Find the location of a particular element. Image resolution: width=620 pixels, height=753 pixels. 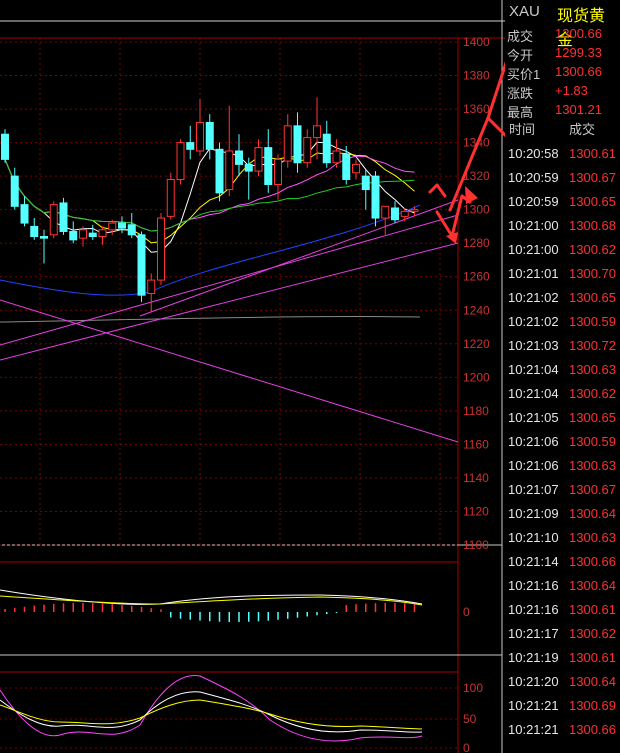

tick-row: 10:21:10 1300.63 is located at coordinates (562, 538).